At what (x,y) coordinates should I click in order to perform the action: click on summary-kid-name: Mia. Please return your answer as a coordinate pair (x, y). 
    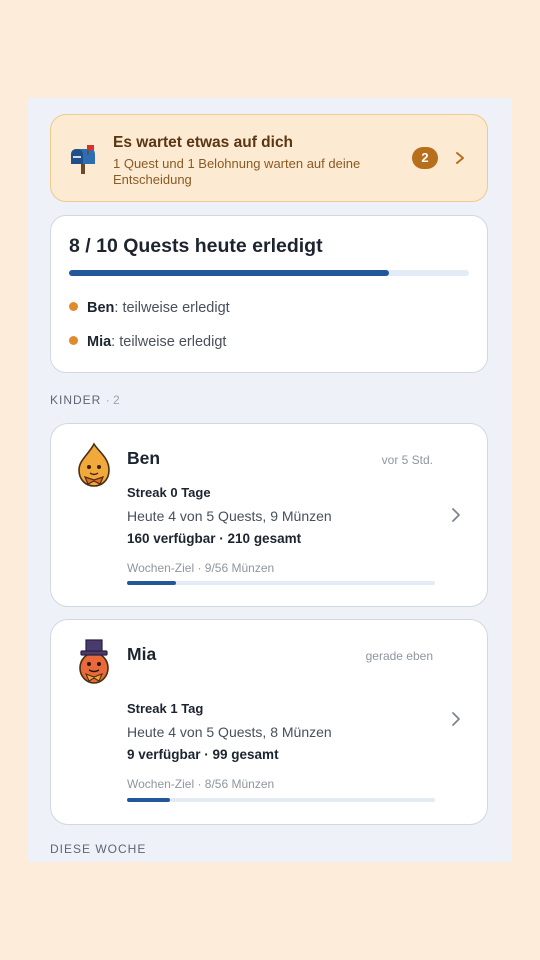
    Looking at the image, I should click on (99, 342).